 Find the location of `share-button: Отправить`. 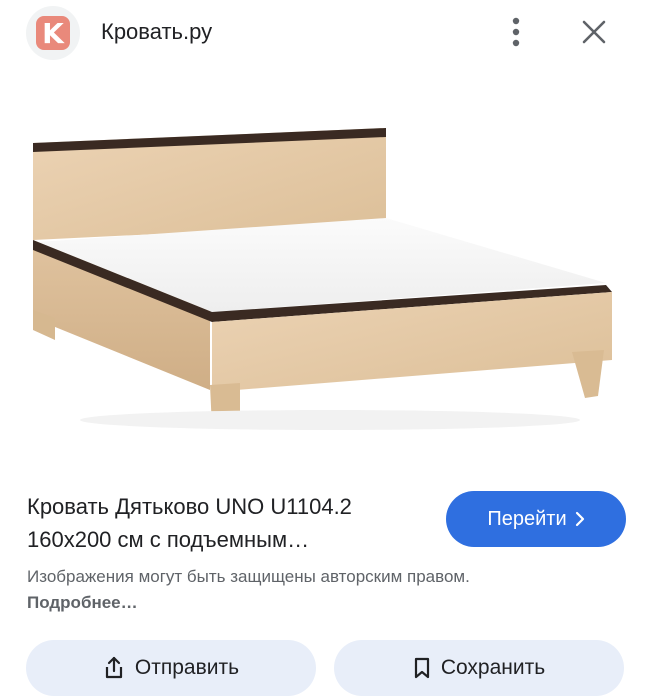

share-button: Отправить is located at coordinates (171, 668).